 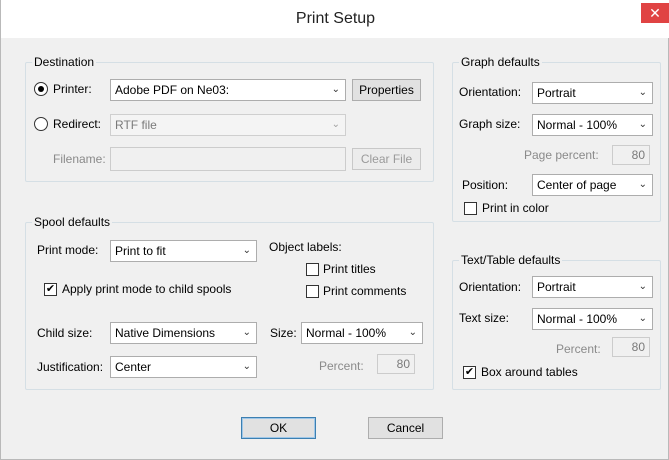 What do you see at coordinates (228, 159) in the screenshot?
I see `filename-field` at bounding box center [228, 159].